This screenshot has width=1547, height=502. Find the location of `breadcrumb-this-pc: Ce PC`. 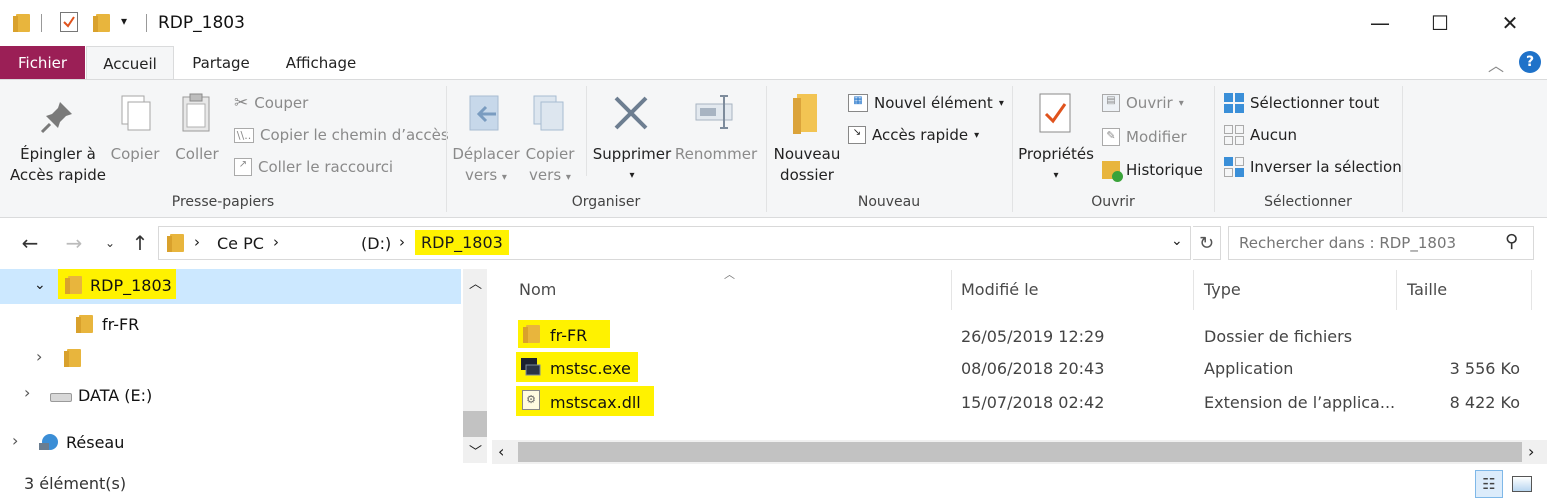

breadcrumb-this-pc: Ce PC is located at coordinates (240, 243).